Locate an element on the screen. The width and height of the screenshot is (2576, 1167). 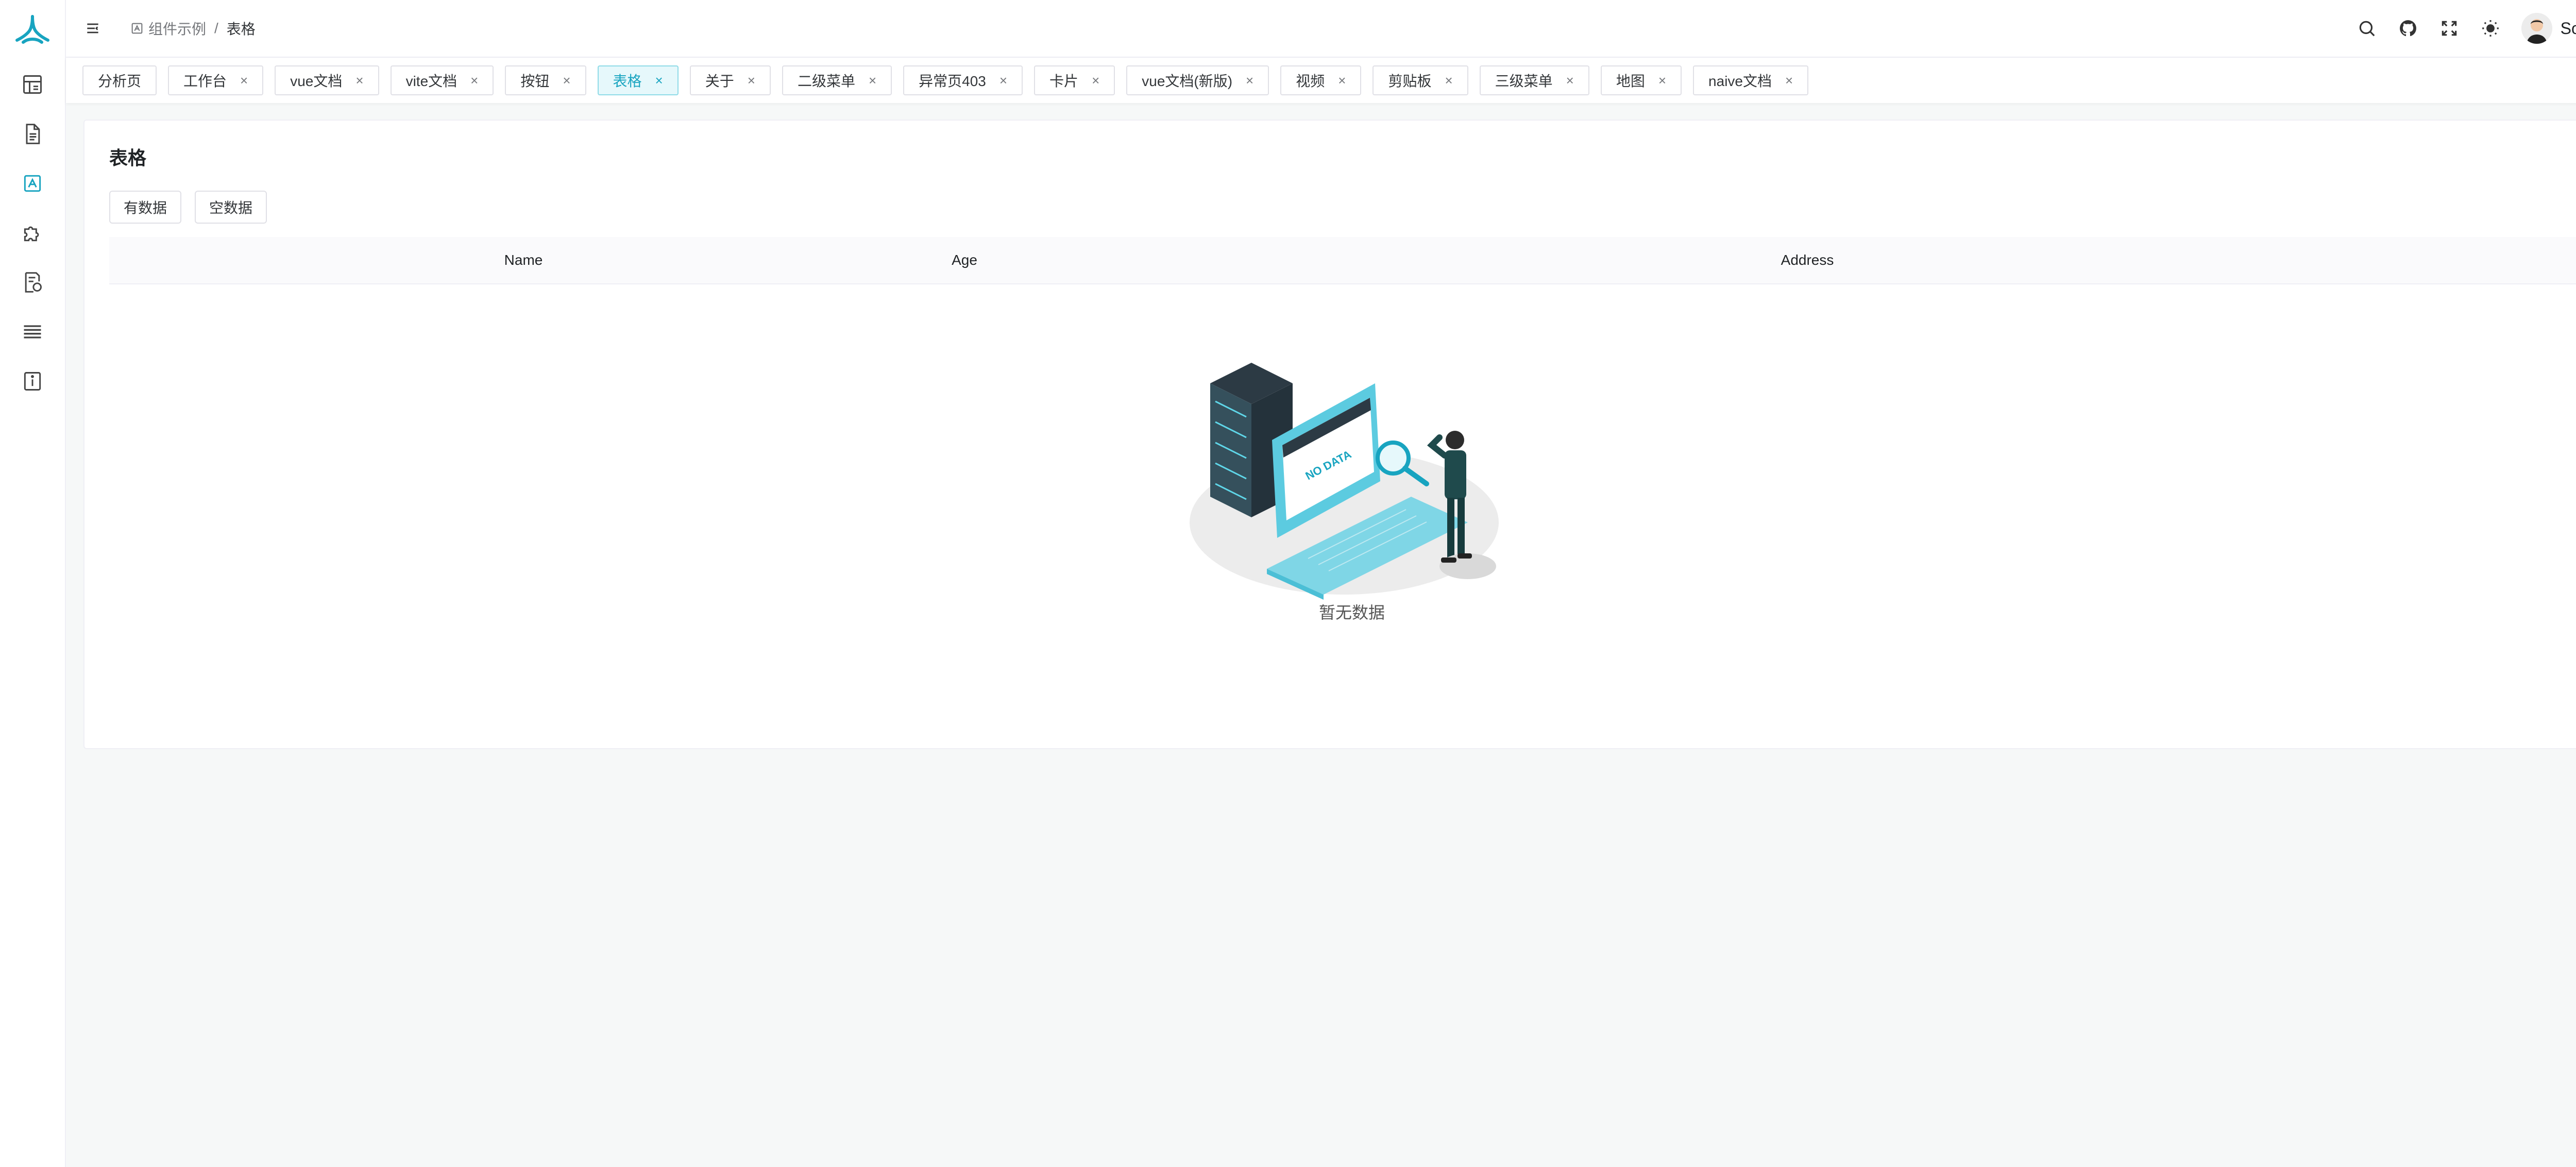
tab-label: vite文档 is located at coordinates (431, 81).